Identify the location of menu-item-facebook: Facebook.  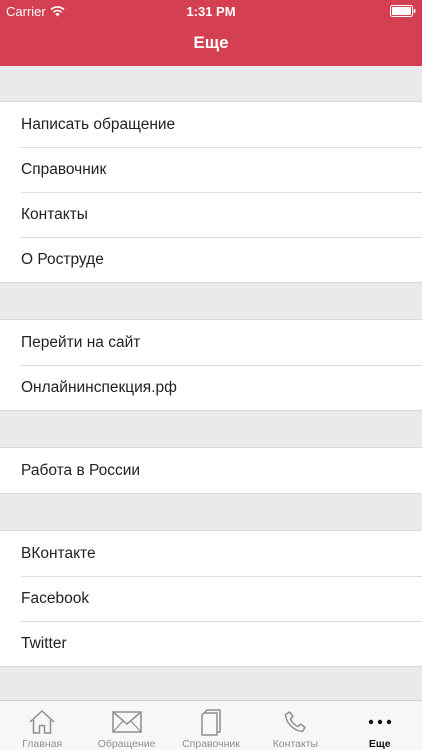
(211, 598).